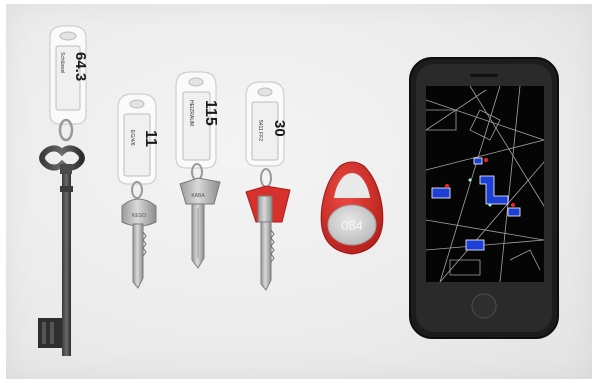 The width and height of the screenshot is (598, 383). Describe the element at coordinates (139, 216) in the screenshot. I see `svg-text: KESO` at that location.